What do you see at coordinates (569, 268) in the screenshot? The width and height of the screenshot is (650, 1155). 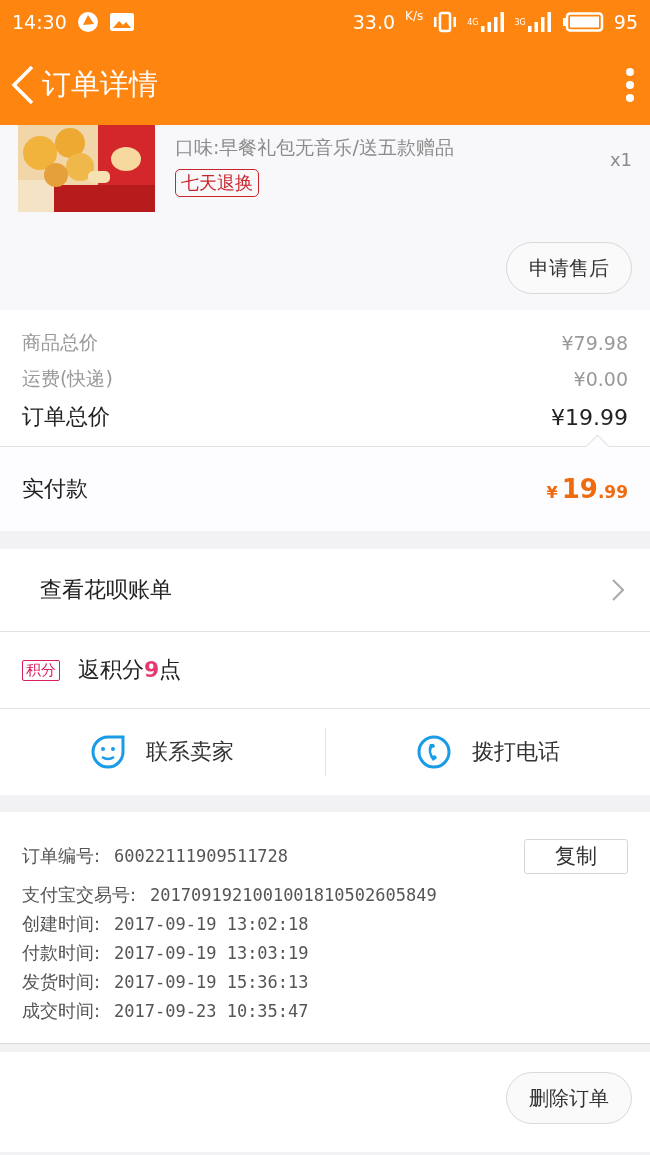 I see `after-sale-button: 申请售后` at bounding box center [569, 268].